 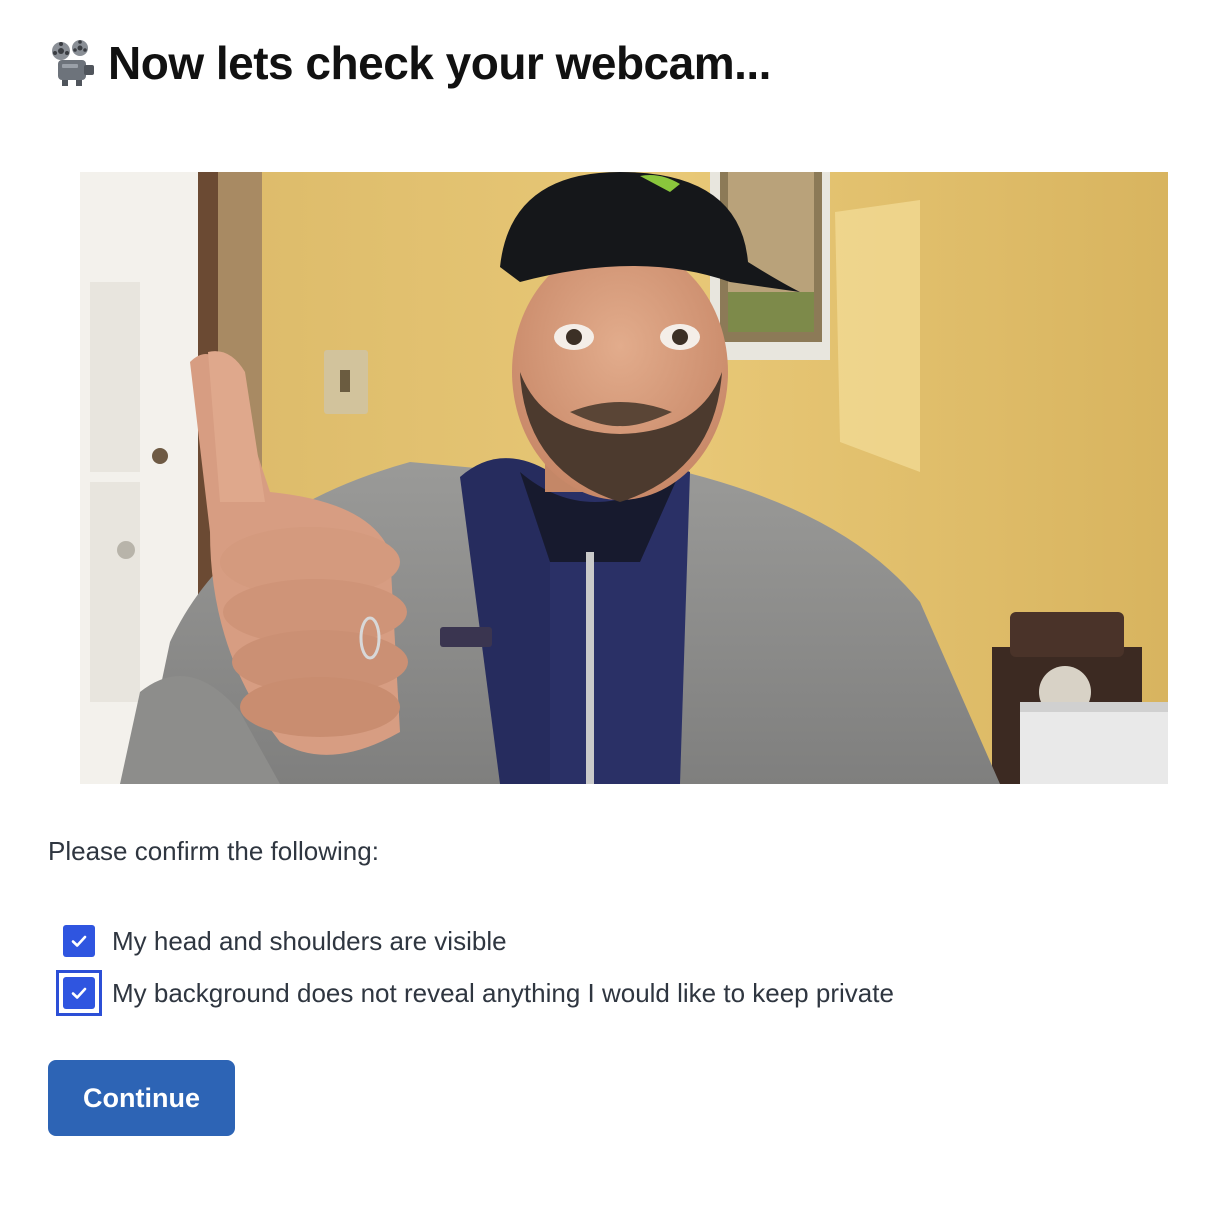 I want to click on background-private-checkbox, so click(x=79, y=993).